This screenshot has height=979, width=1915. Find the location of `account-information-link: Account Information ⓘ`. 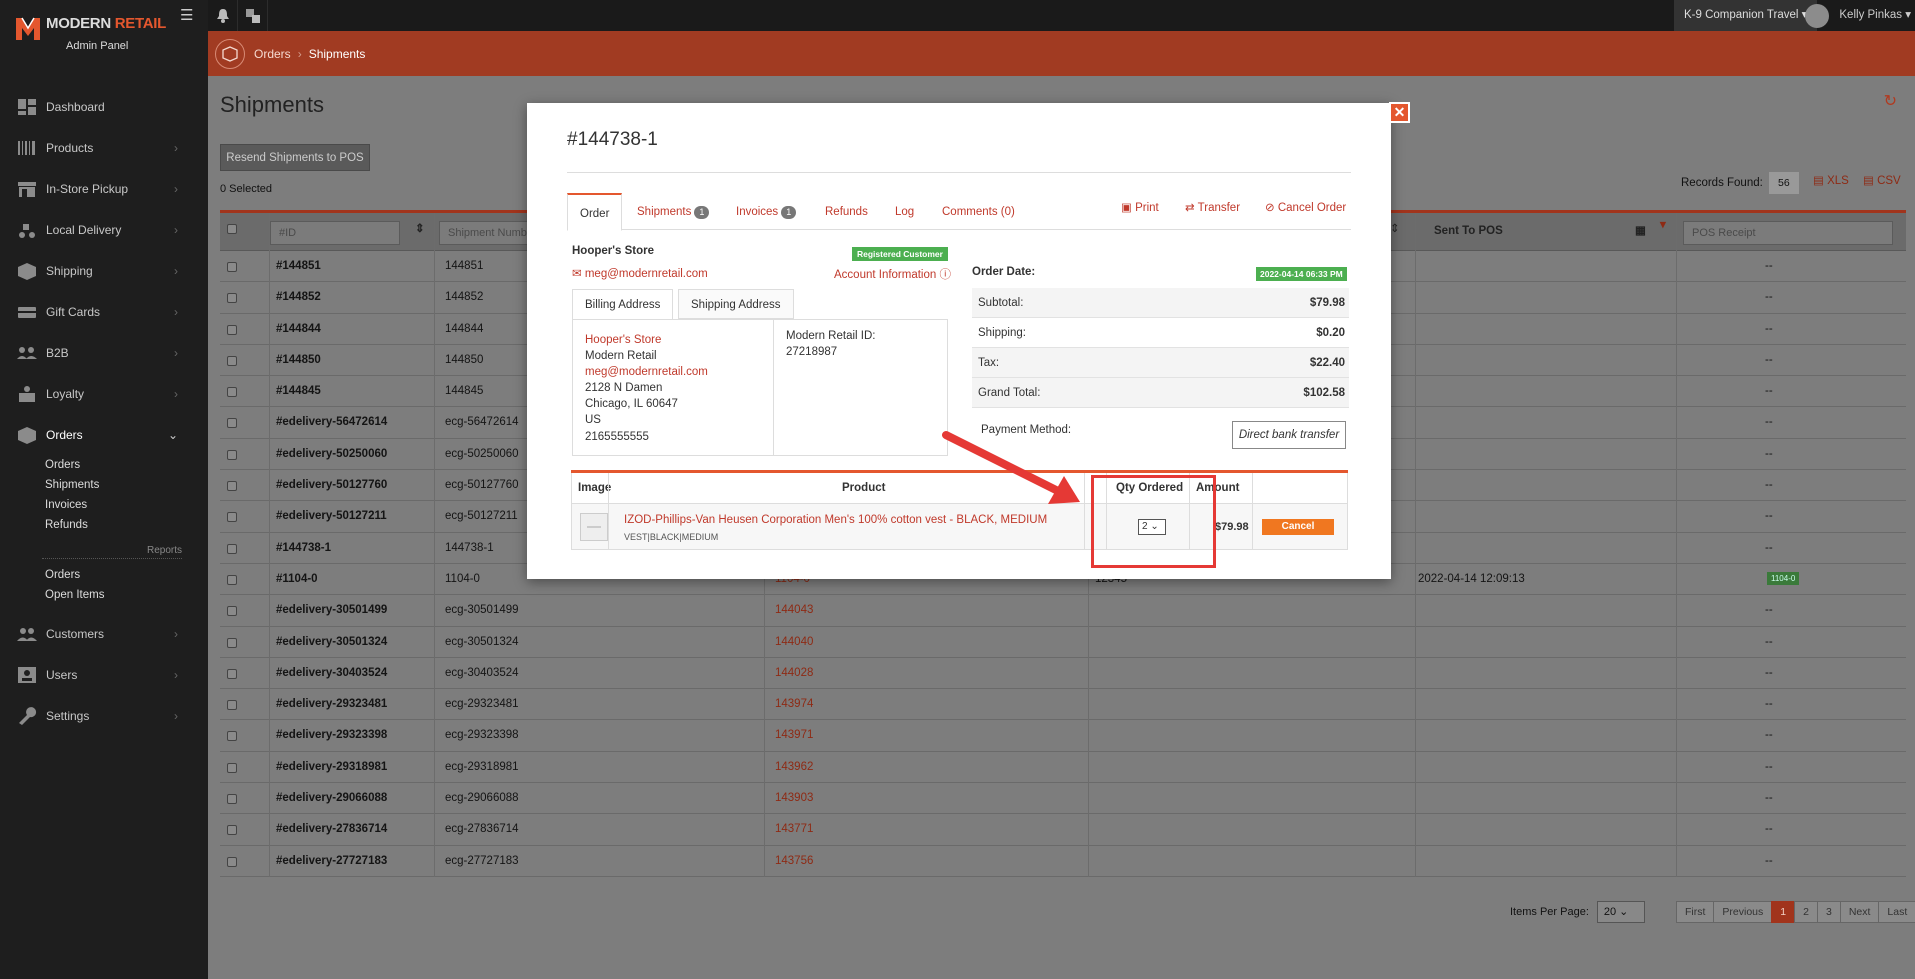

account-information-link: Account Information ⓘ is located at coordinates (892, 274).